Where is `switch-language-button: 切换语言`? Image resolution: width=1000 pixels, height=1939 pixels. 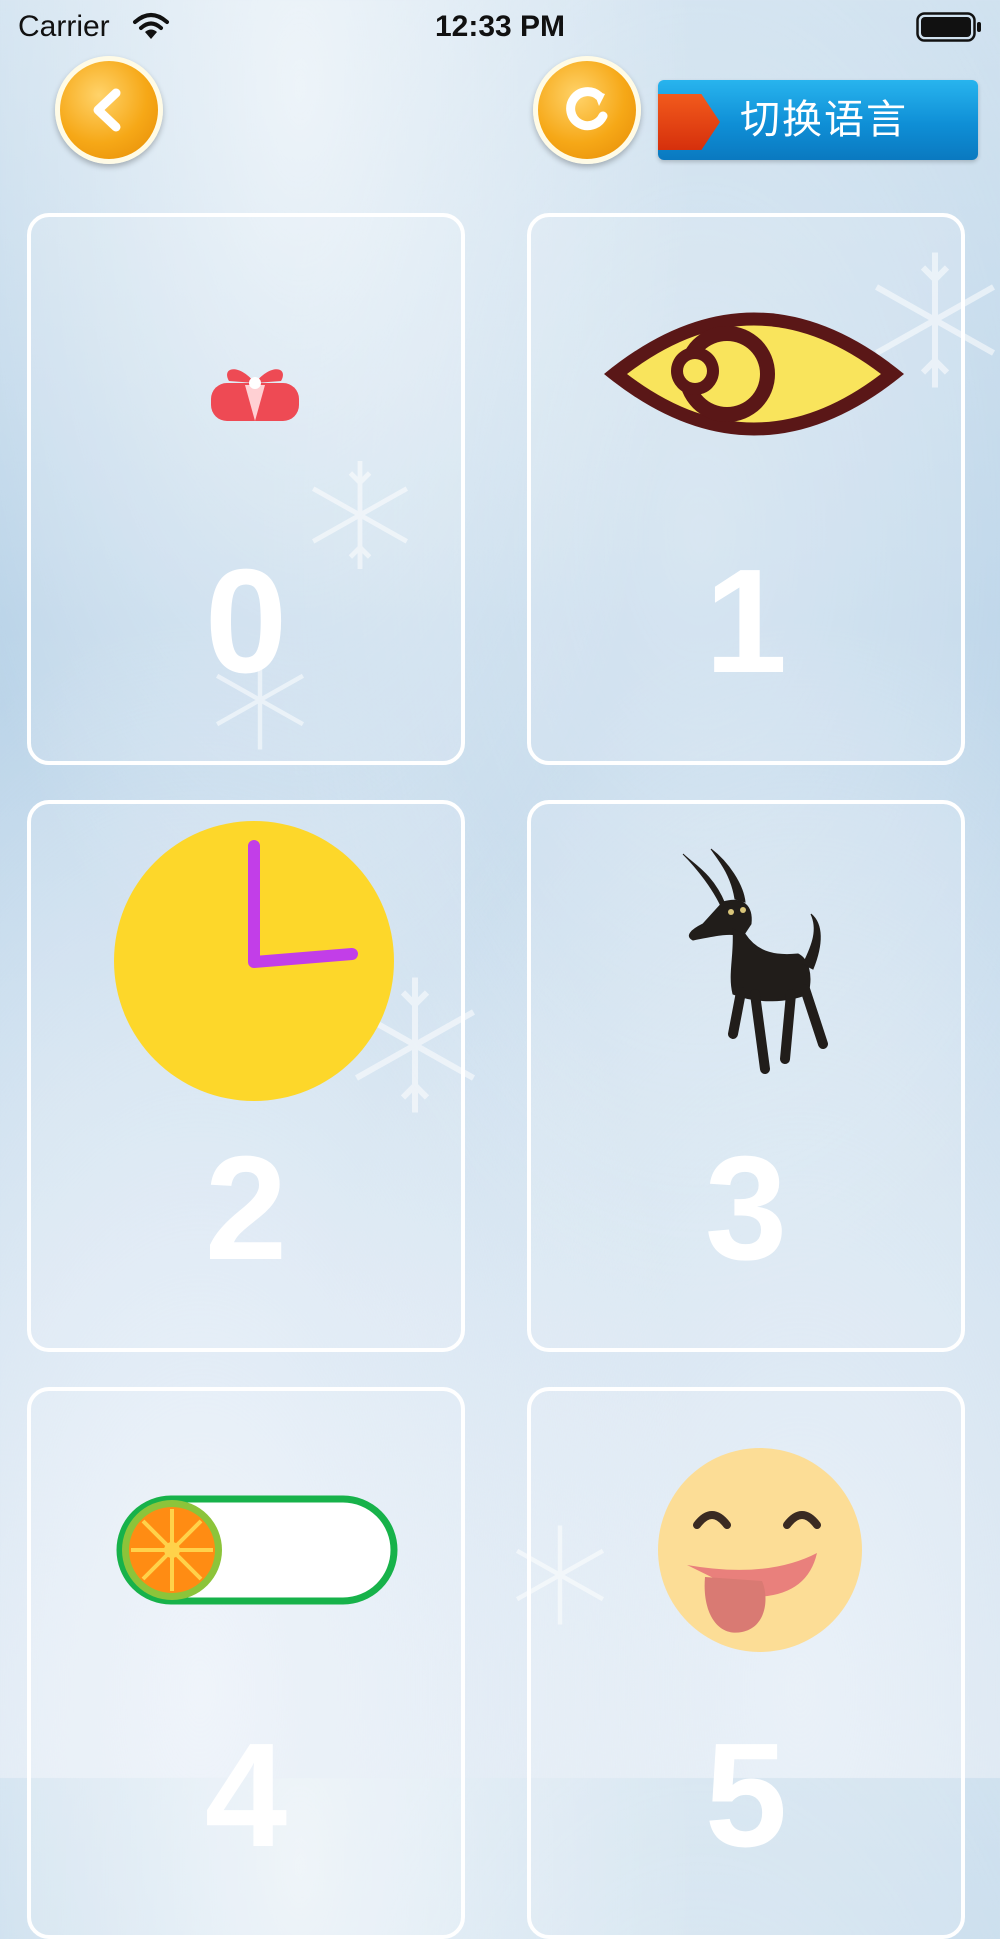
switch-language-button: 切换语言 is located at coordinates (818, 120).